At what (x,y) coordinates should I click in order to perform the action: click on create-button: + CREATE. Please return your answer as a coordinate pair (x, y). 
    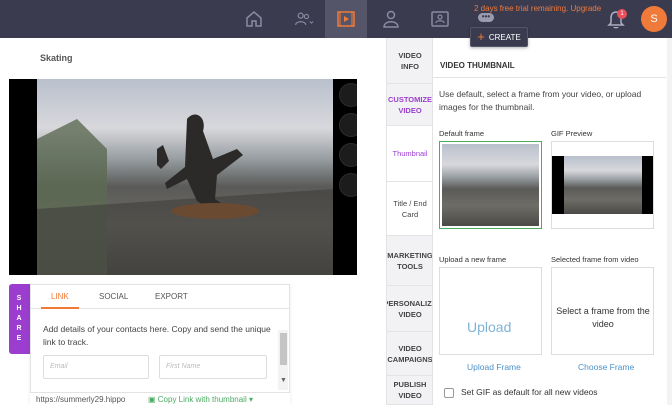
    Looking at the image, I should click on (499, 37).